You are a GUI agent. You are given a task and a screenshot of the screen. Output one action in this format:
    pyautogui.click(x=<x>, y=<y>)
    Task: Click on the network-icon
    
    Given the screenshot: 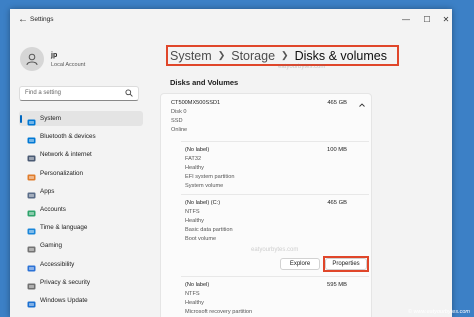 What is the action you would take?
    pyautogui.click(x=31, y=156)
    